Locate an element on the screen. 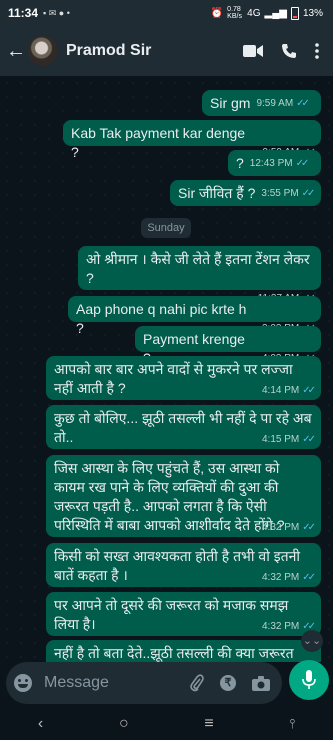  avatar is located at coordinates (43, 51).